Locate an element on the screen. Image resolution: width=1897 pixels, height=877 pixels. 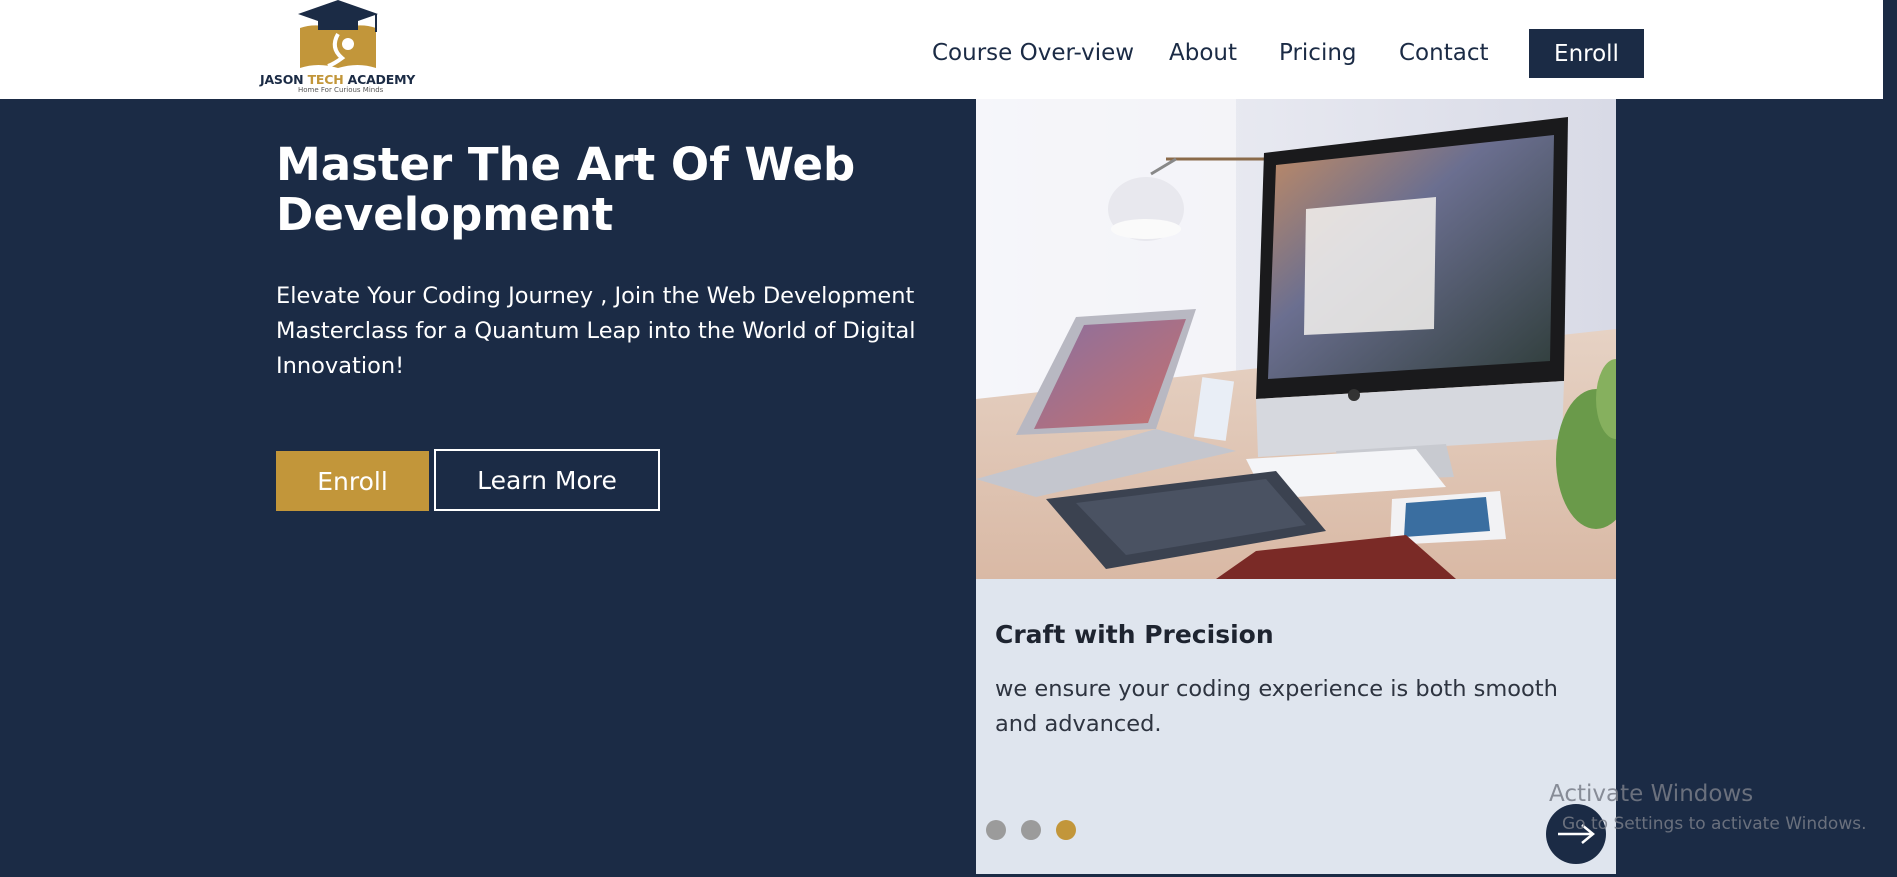
carousel-next-button is located at coordinates (1576, 834).